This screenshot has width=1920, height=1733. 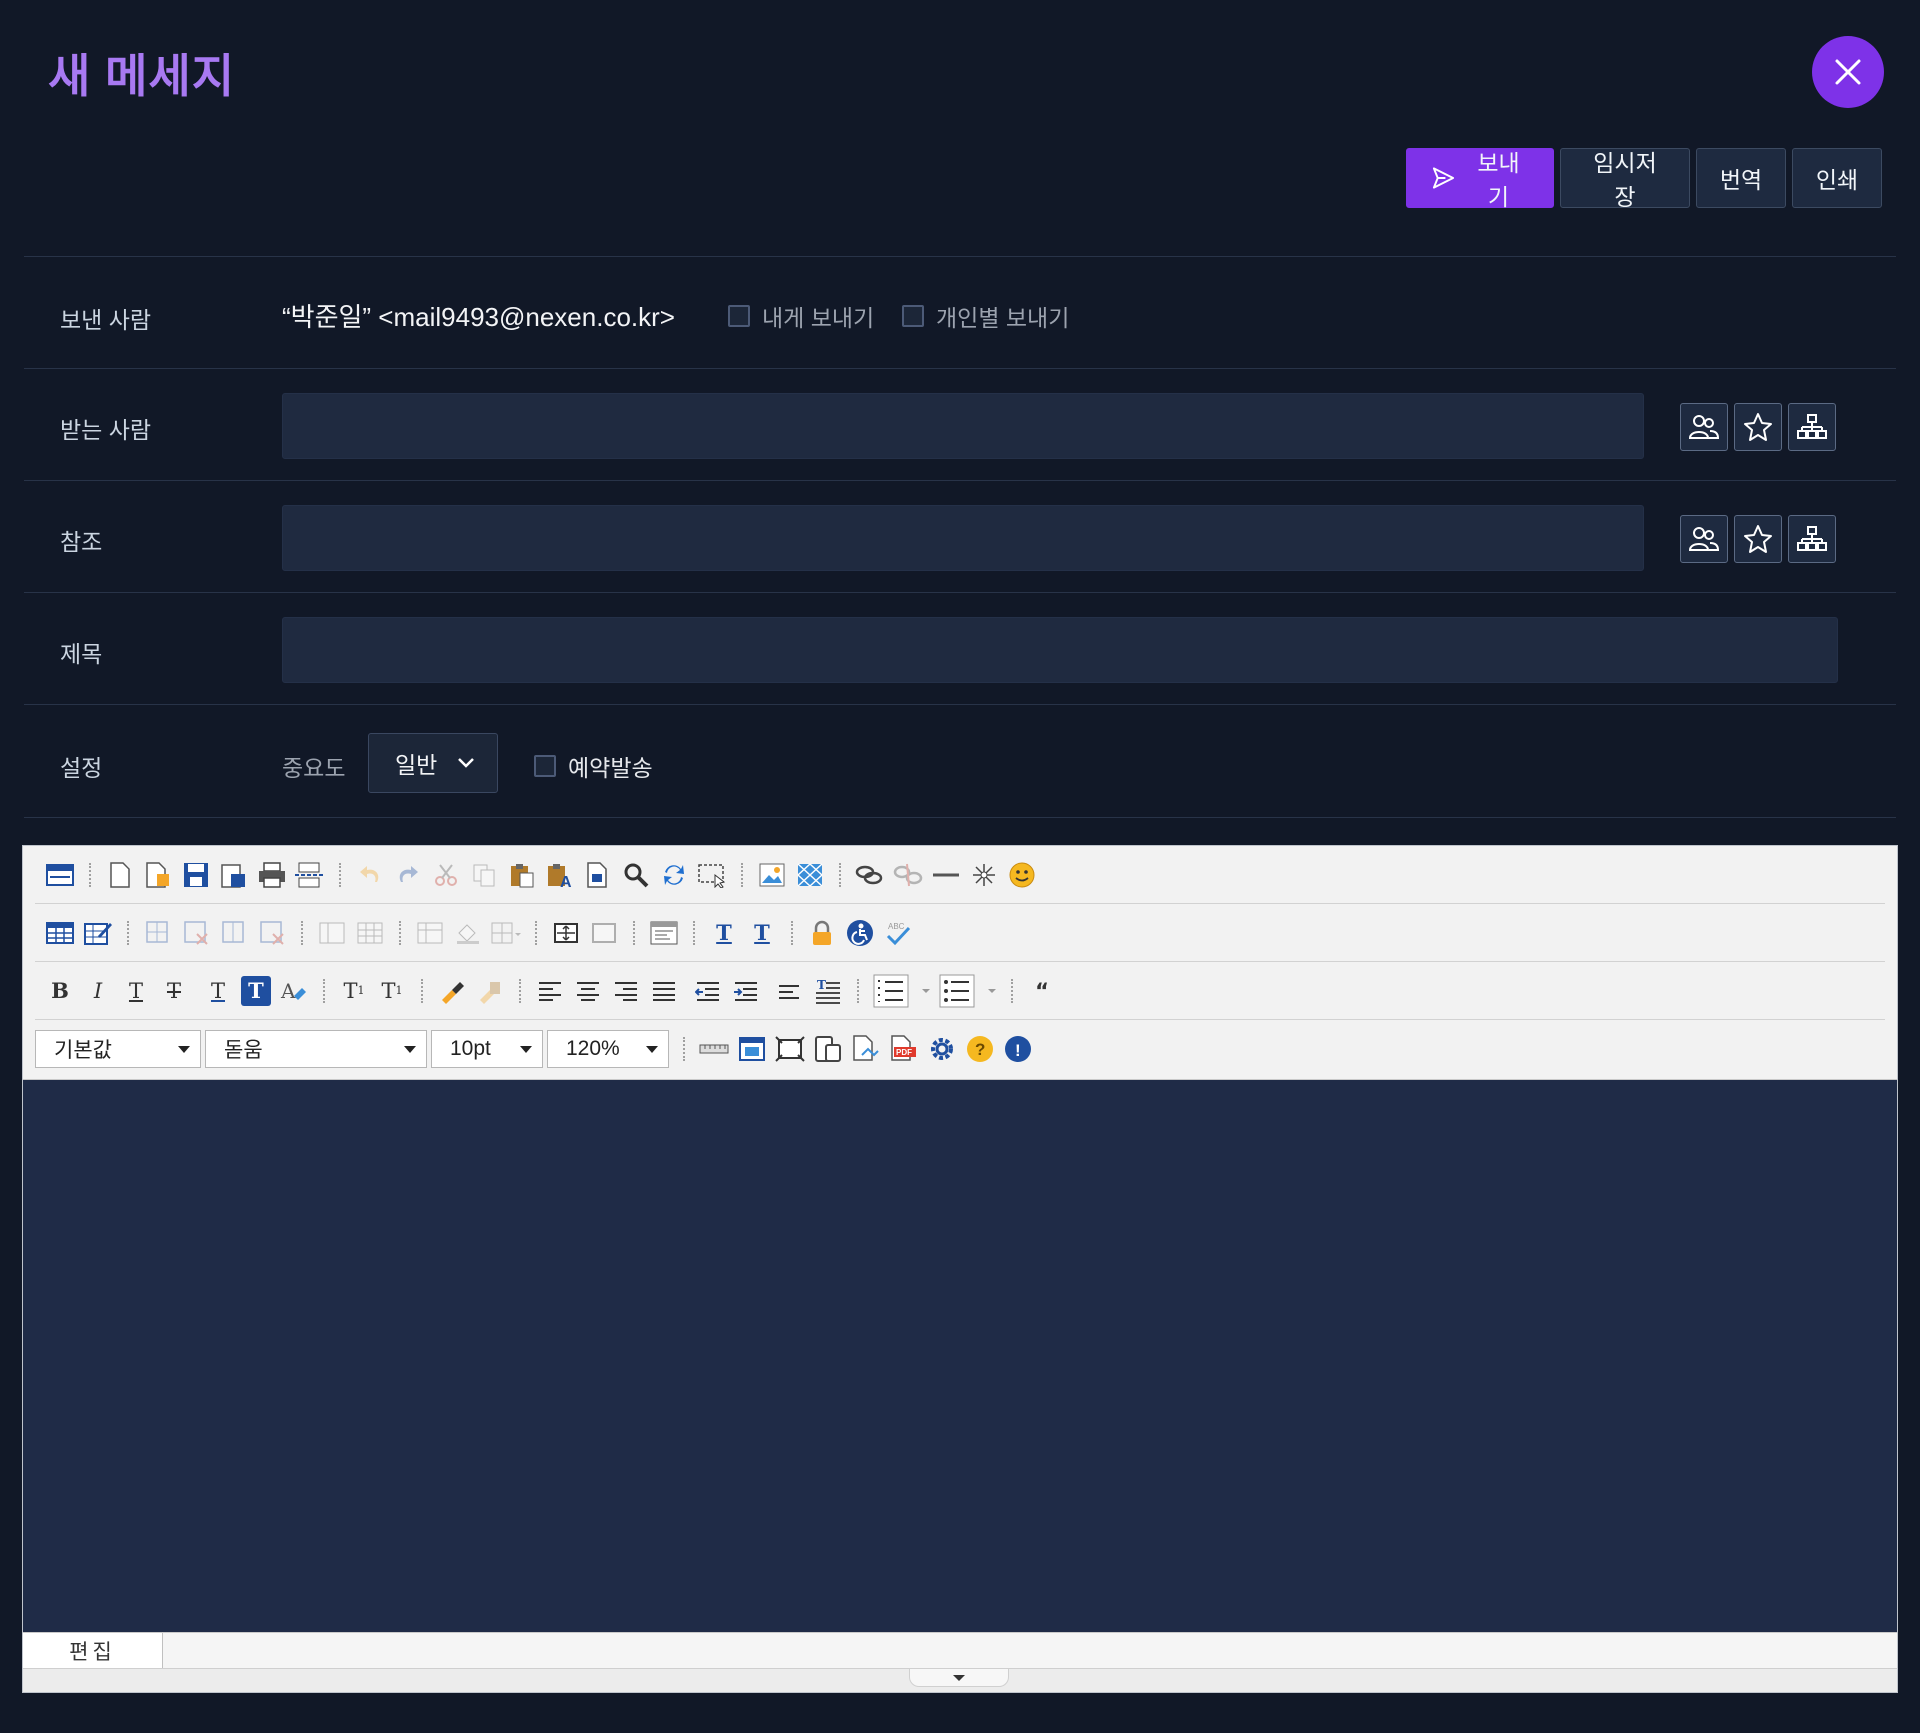 What do you see at coordinates (158, 875) in the screenshot?
I see `open-file-icon` at bounding box center [158, 875].